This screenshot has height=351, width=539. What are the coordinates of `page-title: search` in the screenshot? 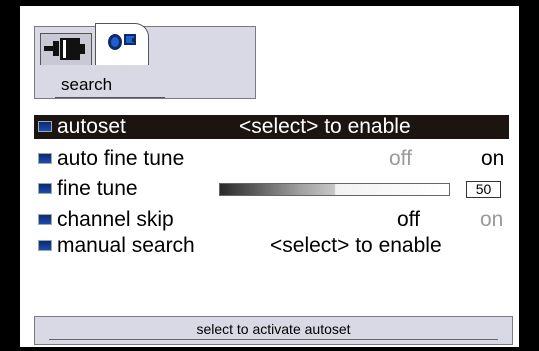 It's located at (87, 84).